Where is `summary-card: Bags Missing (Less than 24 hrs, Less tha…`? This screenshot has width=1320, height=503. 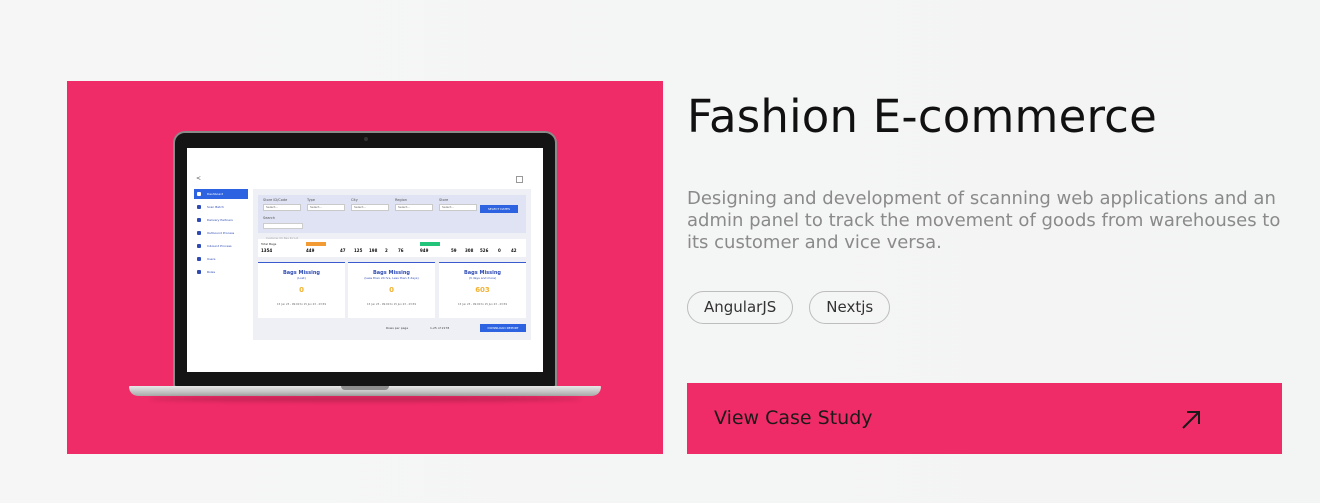 summary-card: Bags Missing (Less than 24 hrs, Less tha… is located at coordinates (391, 290).